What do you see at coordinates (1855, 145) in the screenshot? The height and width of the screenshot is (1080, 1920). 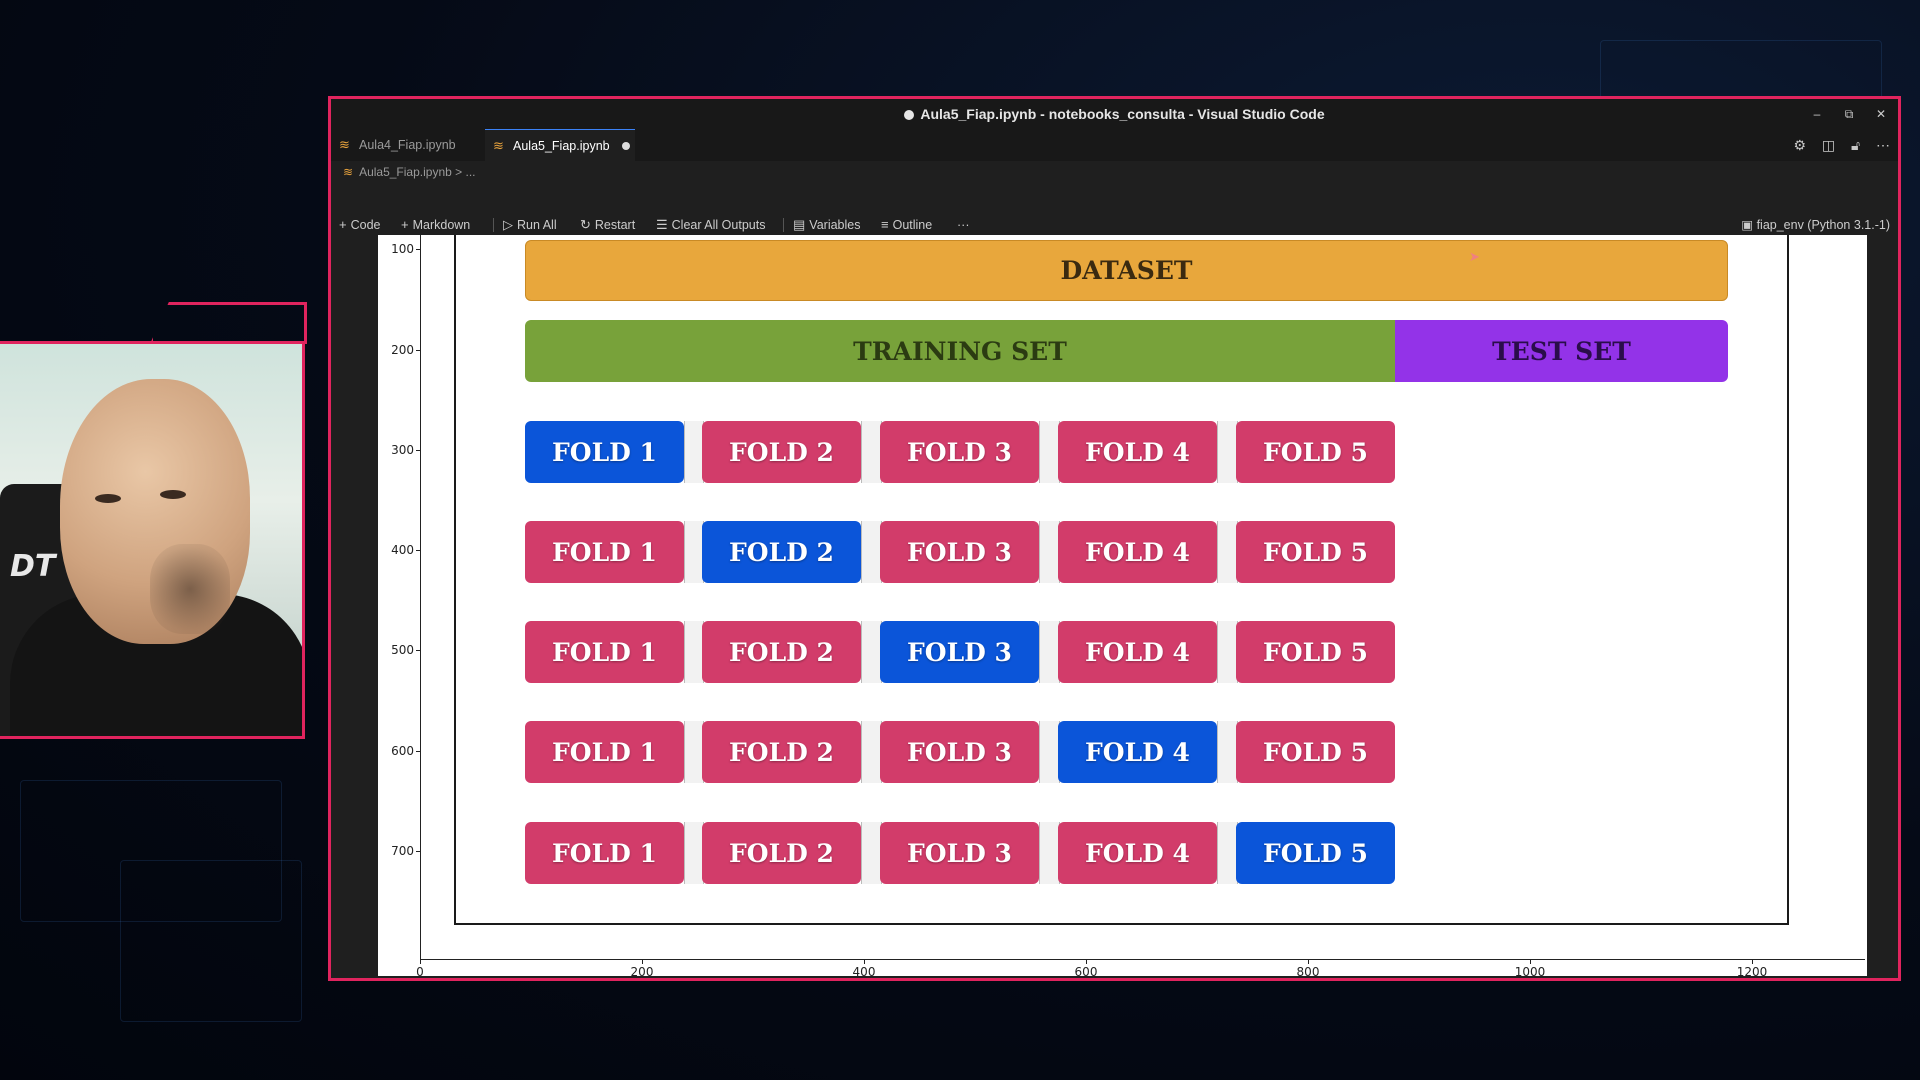 I see `lock-icon: 🔓︎` at bounding box center [1855, 145].